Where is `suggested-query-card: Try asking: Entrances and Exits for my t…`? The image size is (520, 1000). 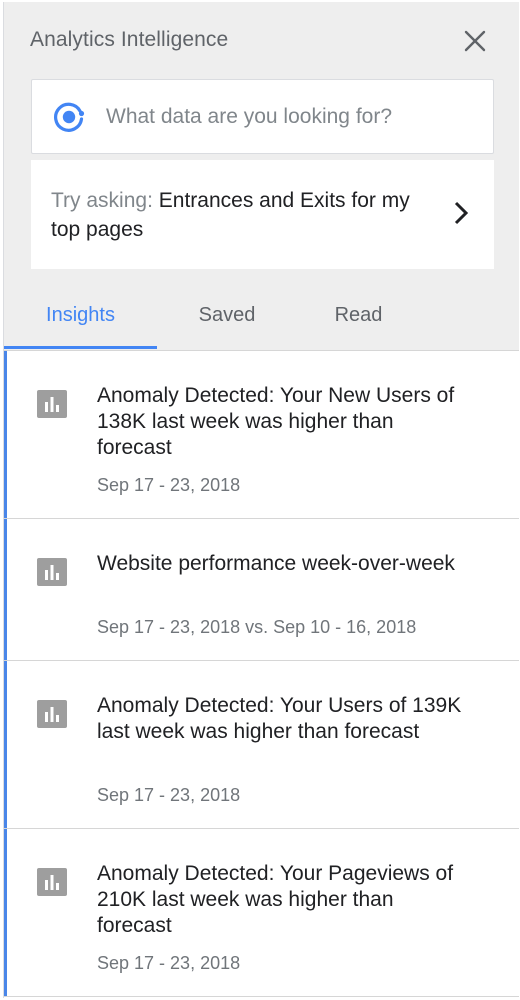
suggested-query-card: Try asking: Entrances and Exits for my t… is located at coordinates (262, 214).